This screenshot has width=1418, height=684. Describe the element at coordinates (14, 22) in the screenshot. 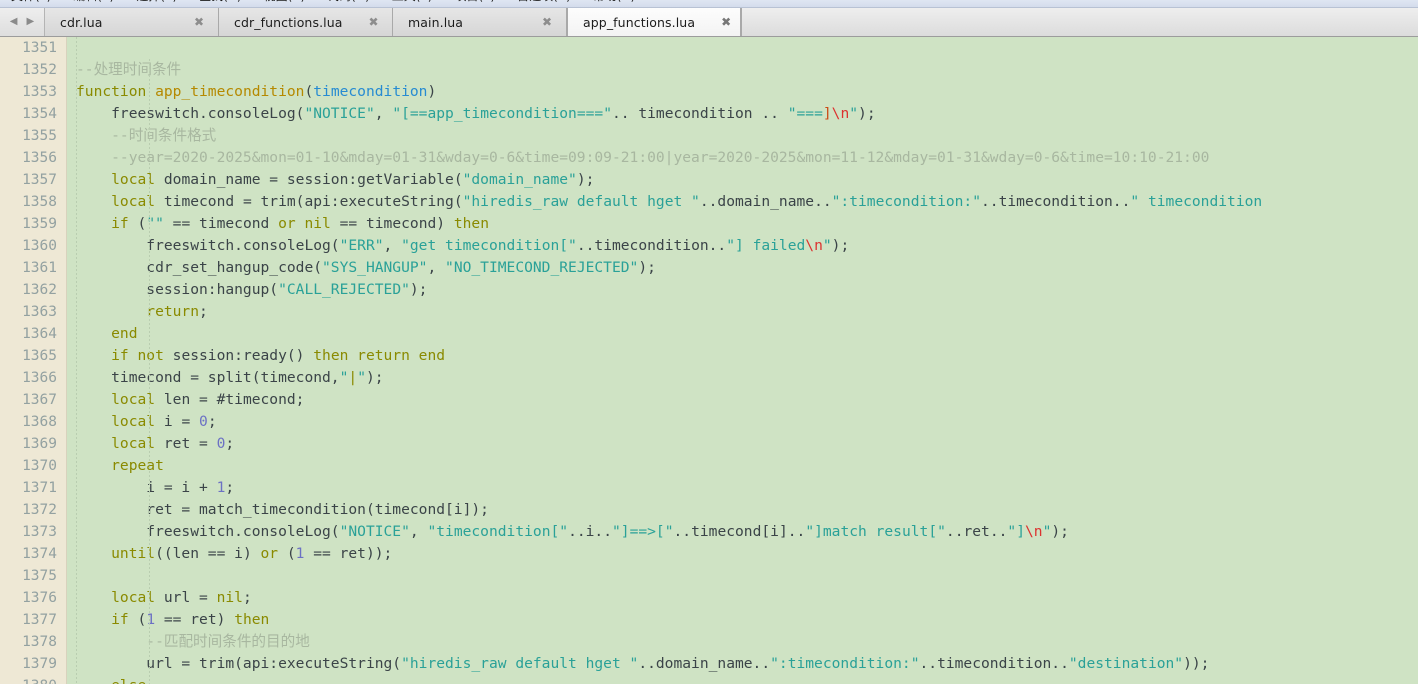

I see `triangle-left-icon: ◀` at that location.